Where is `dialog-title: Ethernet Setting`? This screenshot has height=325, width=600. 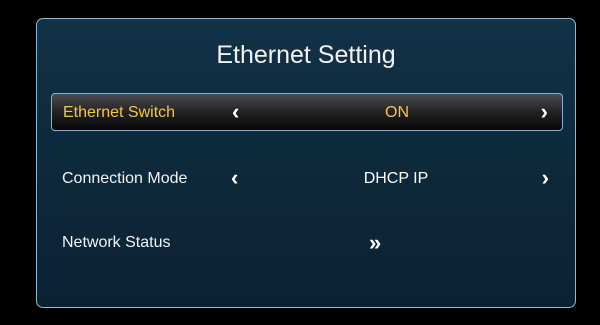
dialog-title: Ethernet Setting is located at coordinates (306, 55).